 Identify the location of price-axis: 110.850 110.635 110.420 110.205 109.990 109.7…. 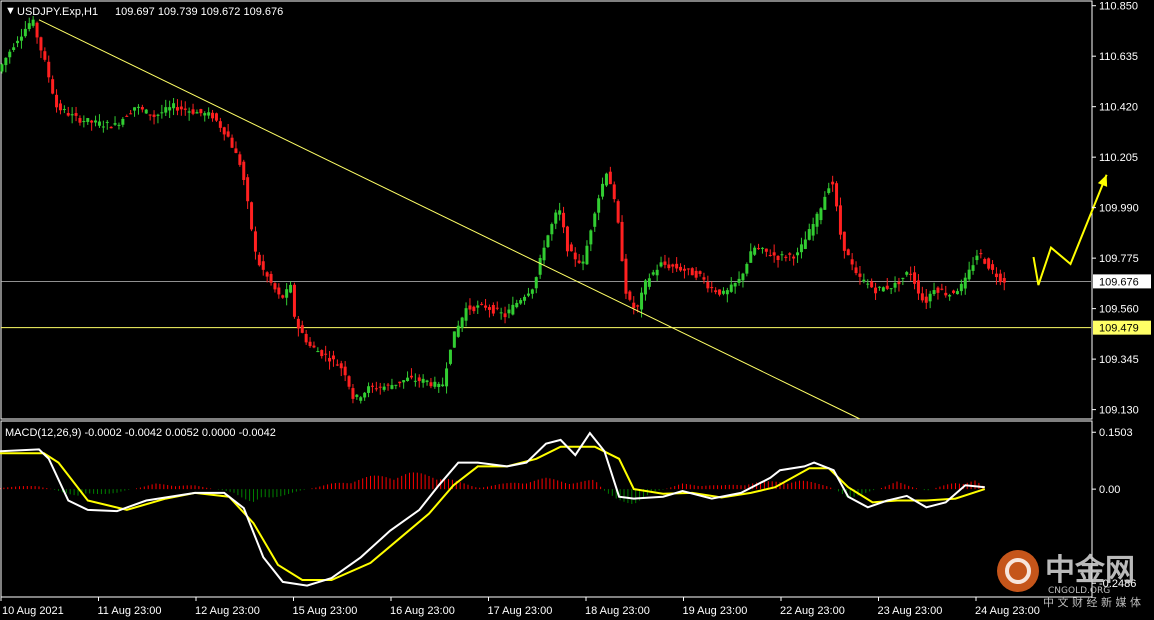
(1121, 209).